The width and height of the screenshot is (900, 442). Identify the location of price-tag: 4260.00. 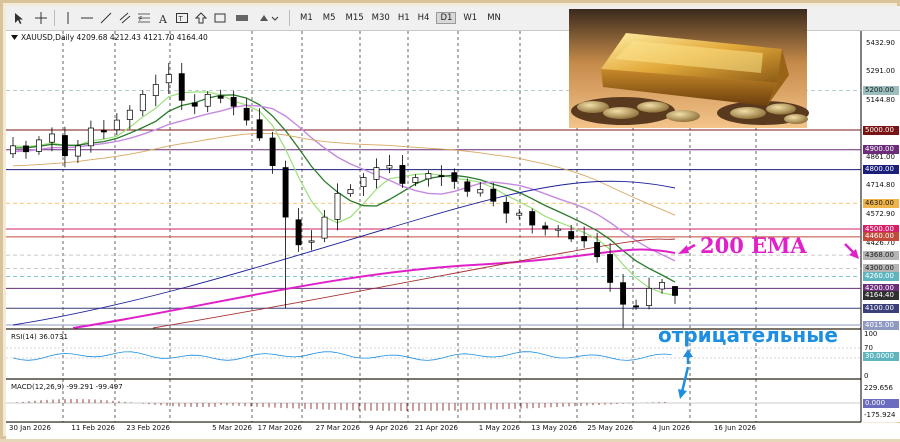
(881, 277).